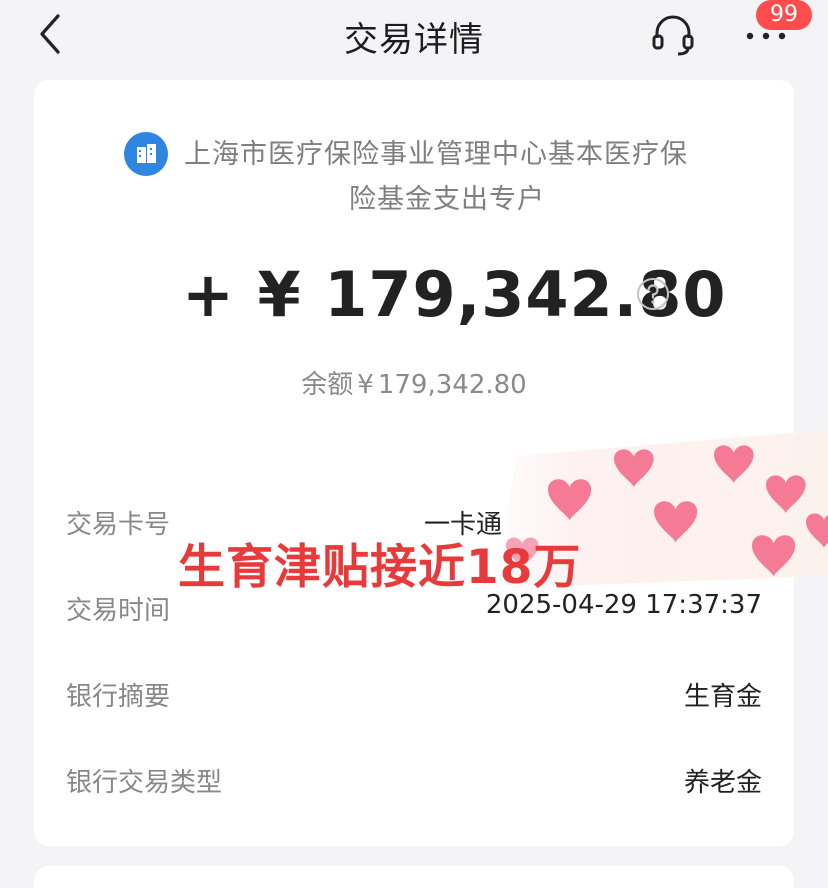 This screenshot has height=888, width=828. I want to click on detail-label: 交易时间, so click(118, 611).